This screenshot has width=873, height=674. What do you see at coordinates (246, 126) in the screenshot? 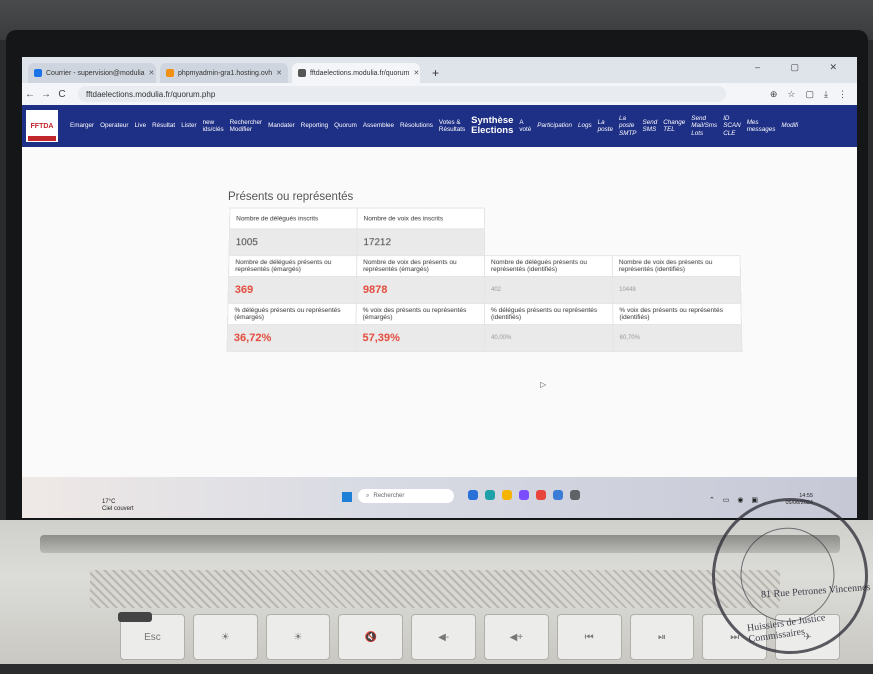
I see `nav-rechercher: Rechercher Modifier` at bounding box center [246, 126].